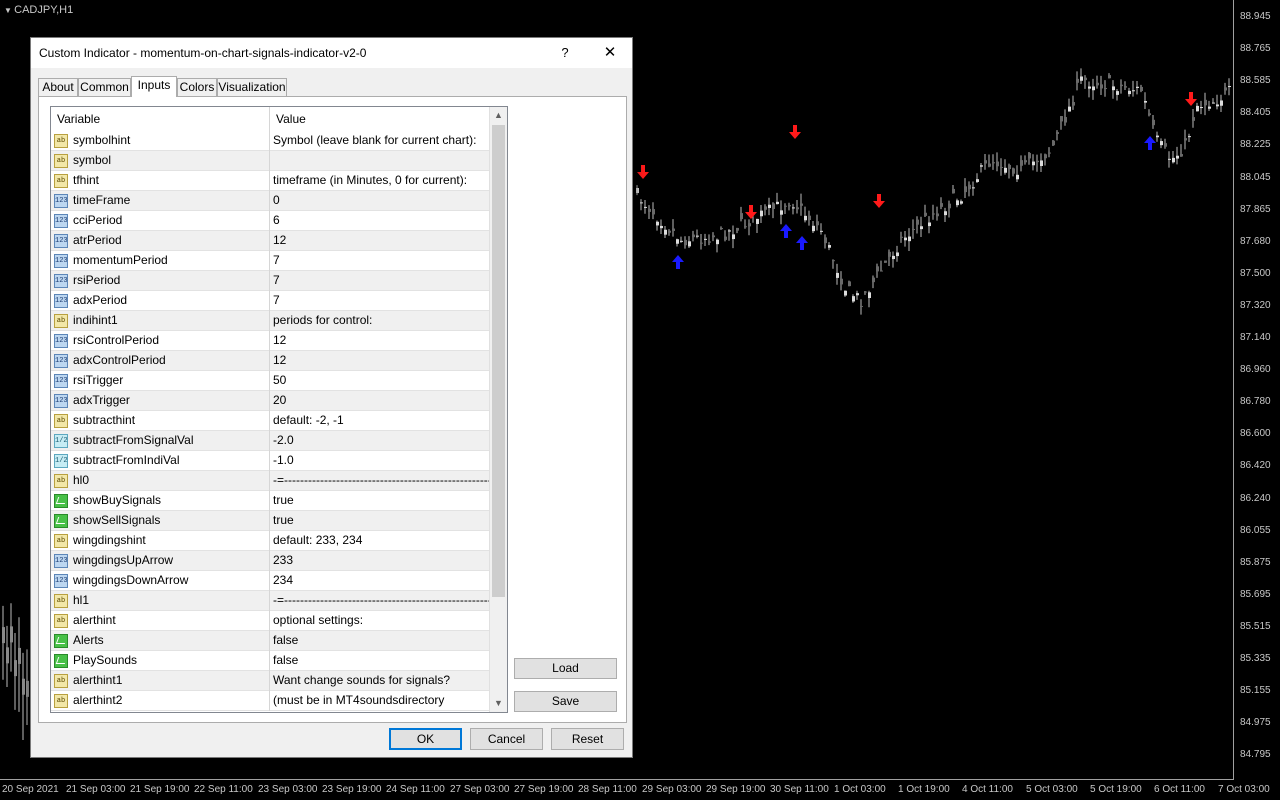 The width and height of the screenshot is (1280, 800). Describe the element at coordinates (379, 381) in the screenshot. I see `value-cell: 50` at that location.